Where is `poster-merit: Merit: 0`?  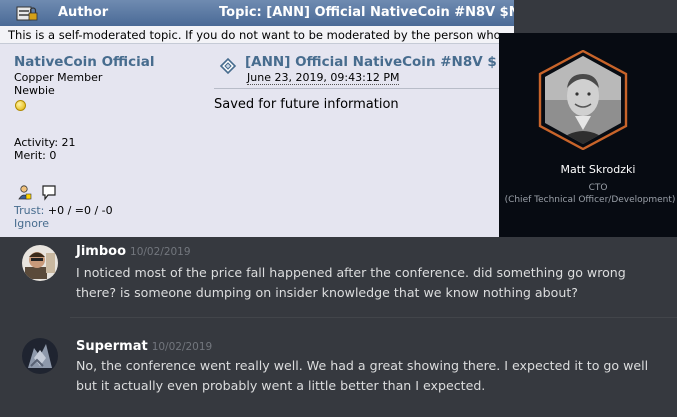 poster-merit: Merit: 0 is located at coordinates (35, 155).